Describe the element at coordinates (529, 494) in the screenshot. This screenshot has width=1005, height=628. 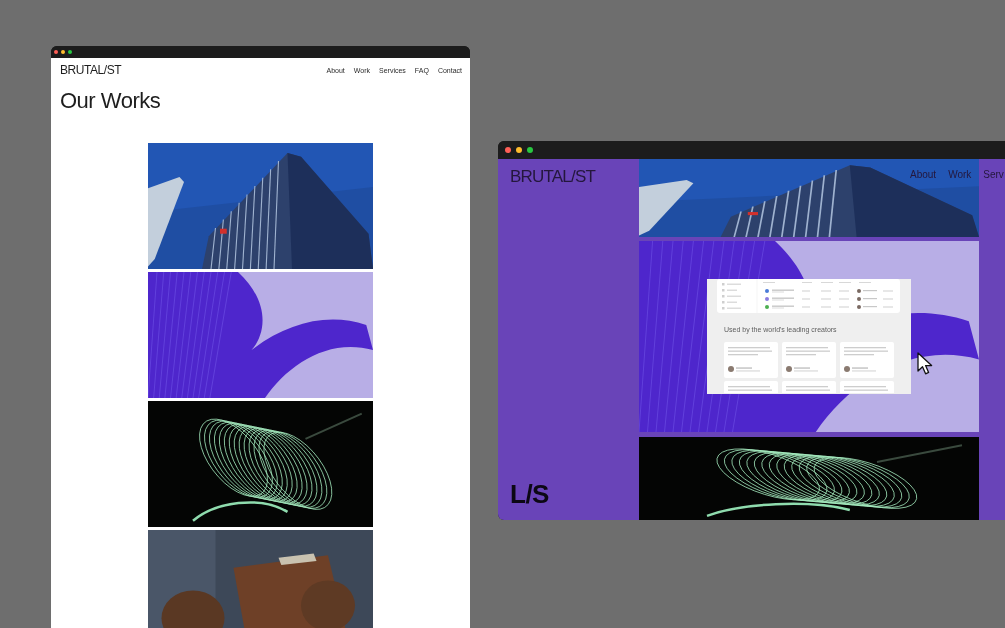
I see `brand-monogram: L/S` at that location.